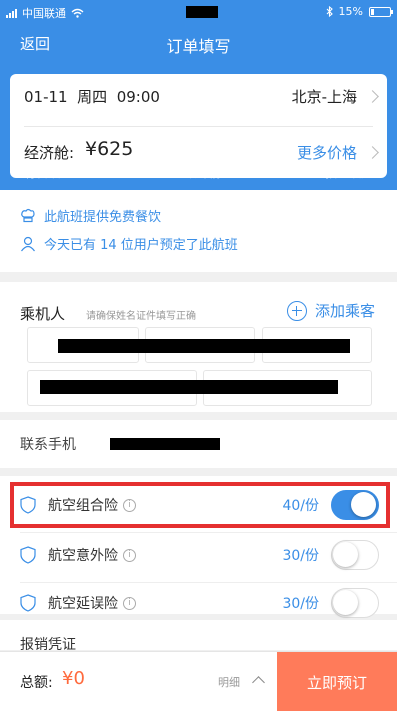 The image size is (397, 711). Describe the element at coordinates (83, 604) in the screenshot. I see `insurance-name-text: 航空延误险` at that location.